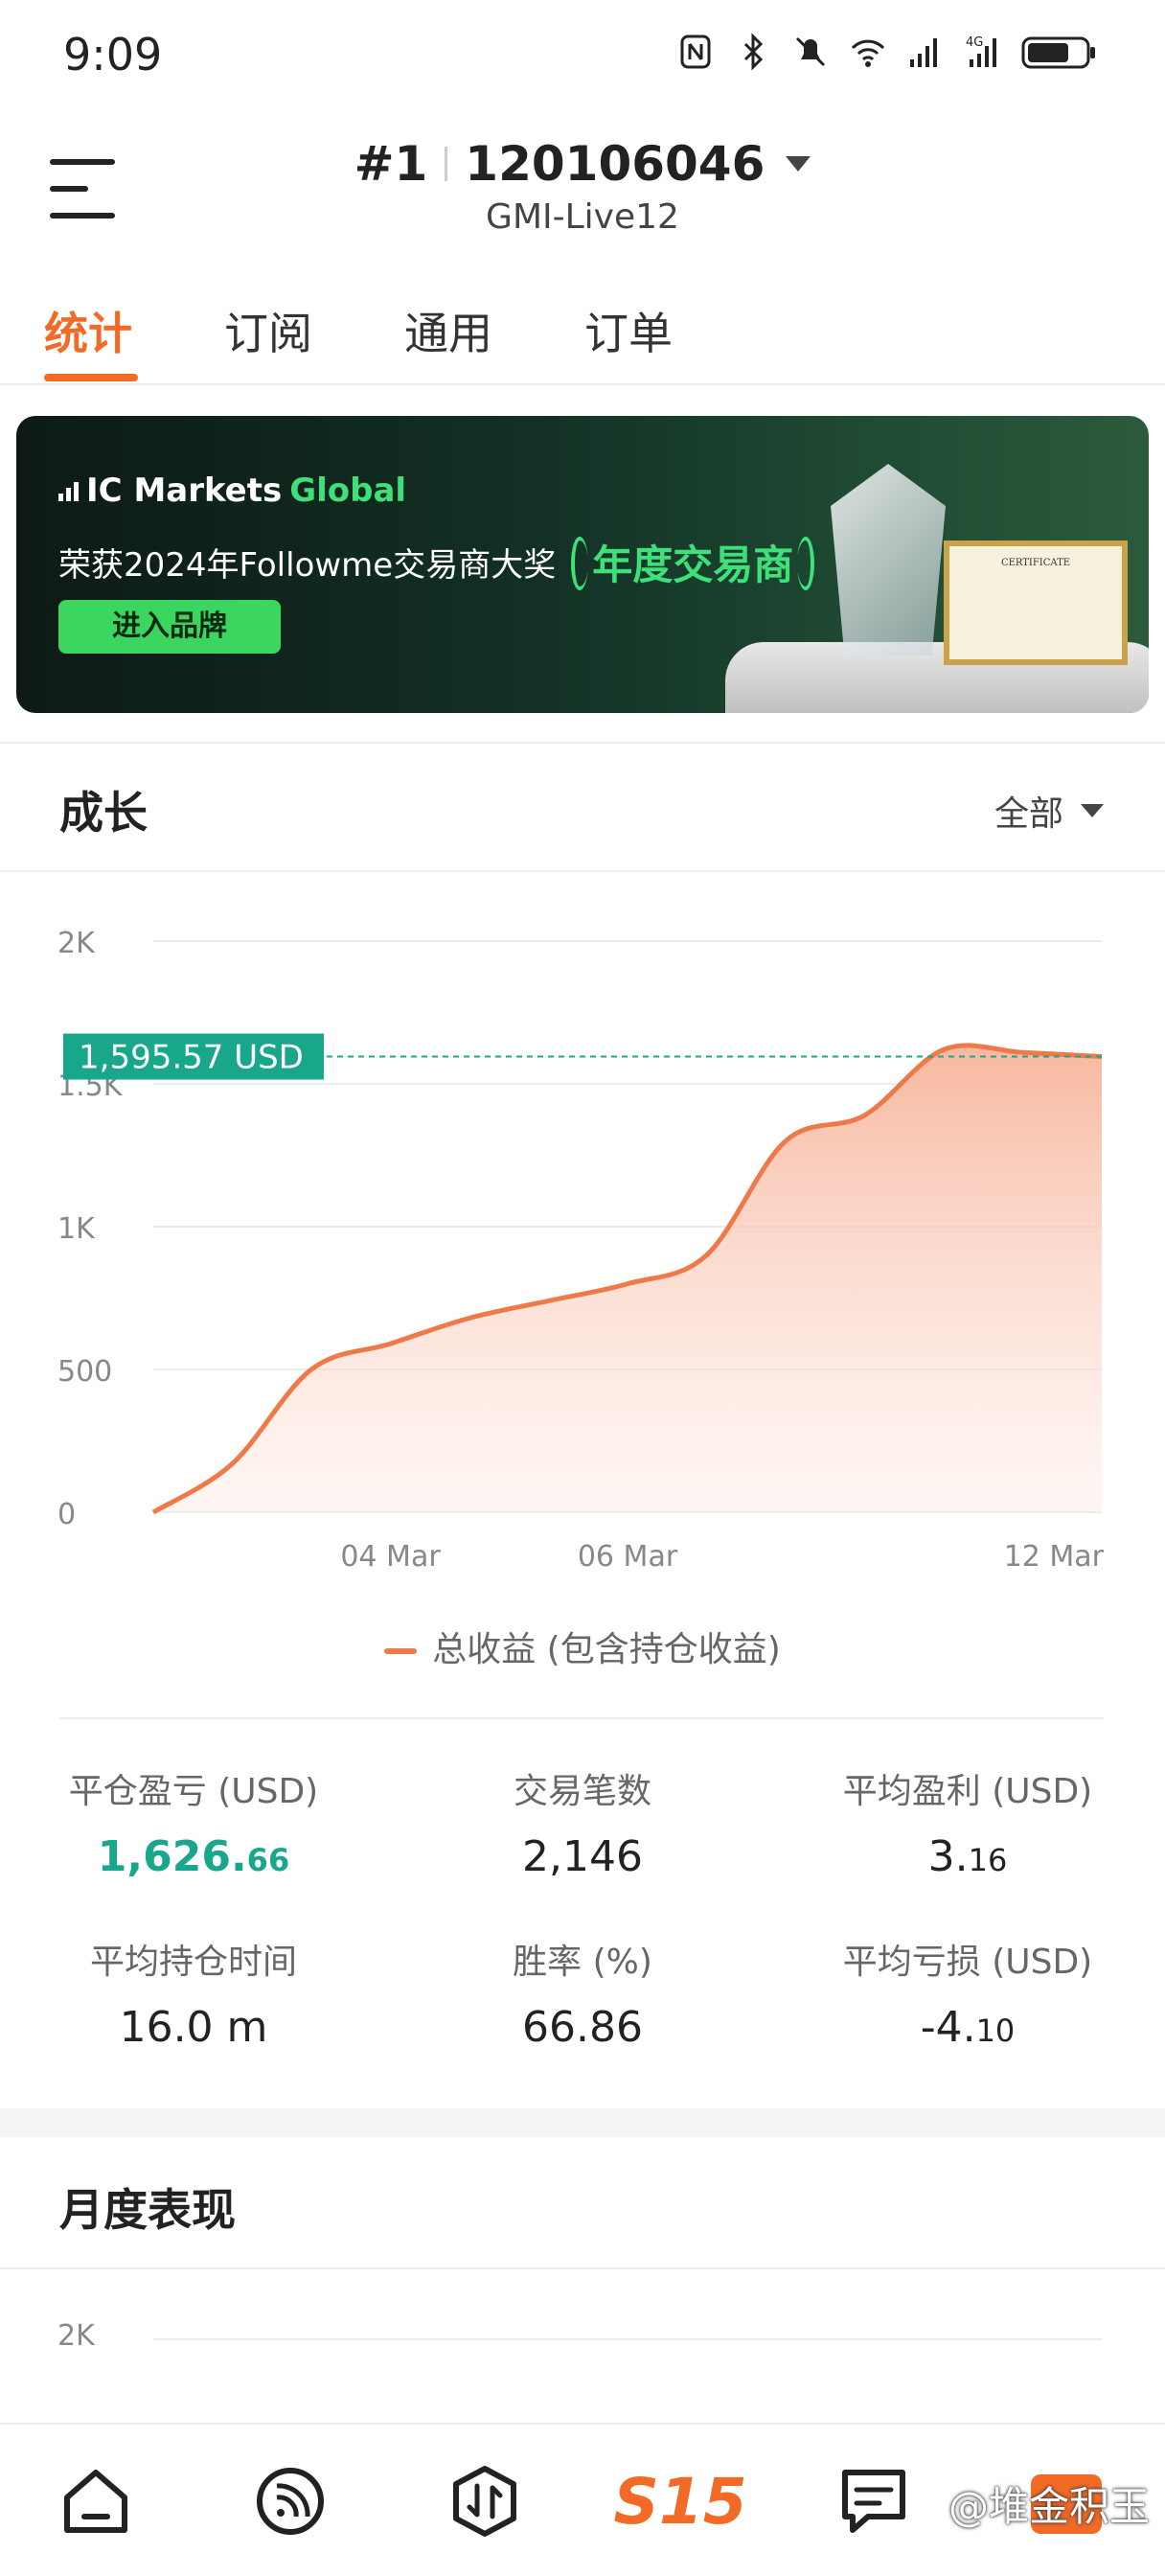  Describe the element at coordinates (888, 560) in the screenshot. I see `trophy-image` at that location.